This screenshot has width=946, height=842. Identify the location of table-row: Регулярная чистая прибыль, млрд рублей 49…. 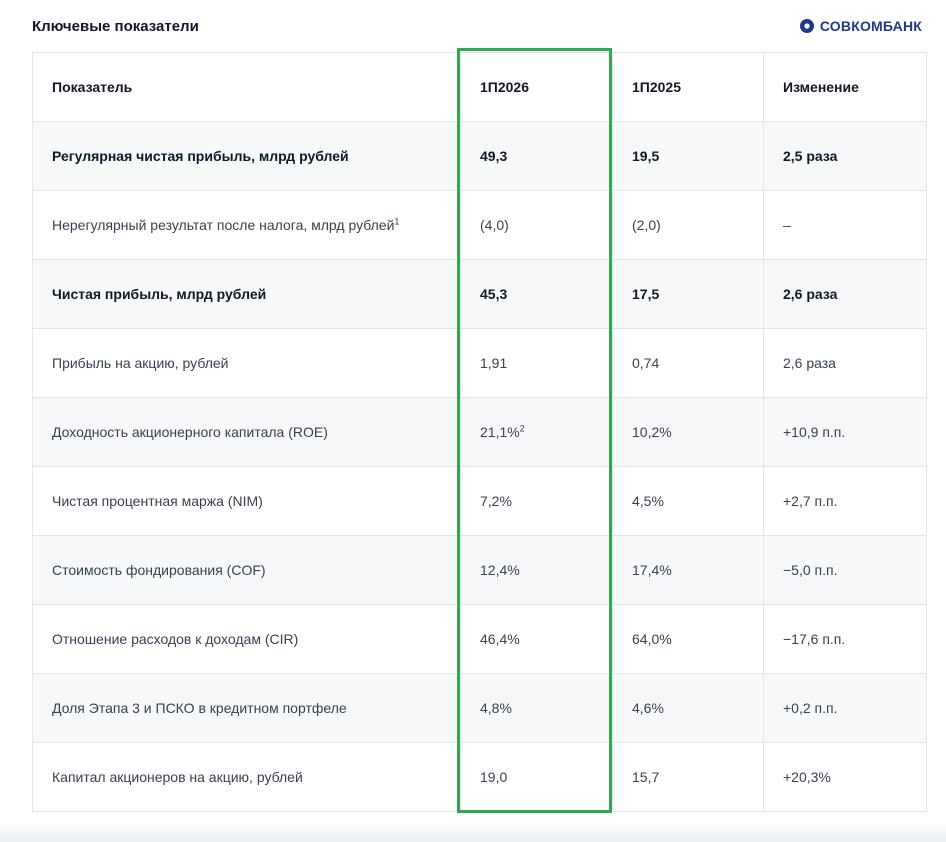
(479, 156).